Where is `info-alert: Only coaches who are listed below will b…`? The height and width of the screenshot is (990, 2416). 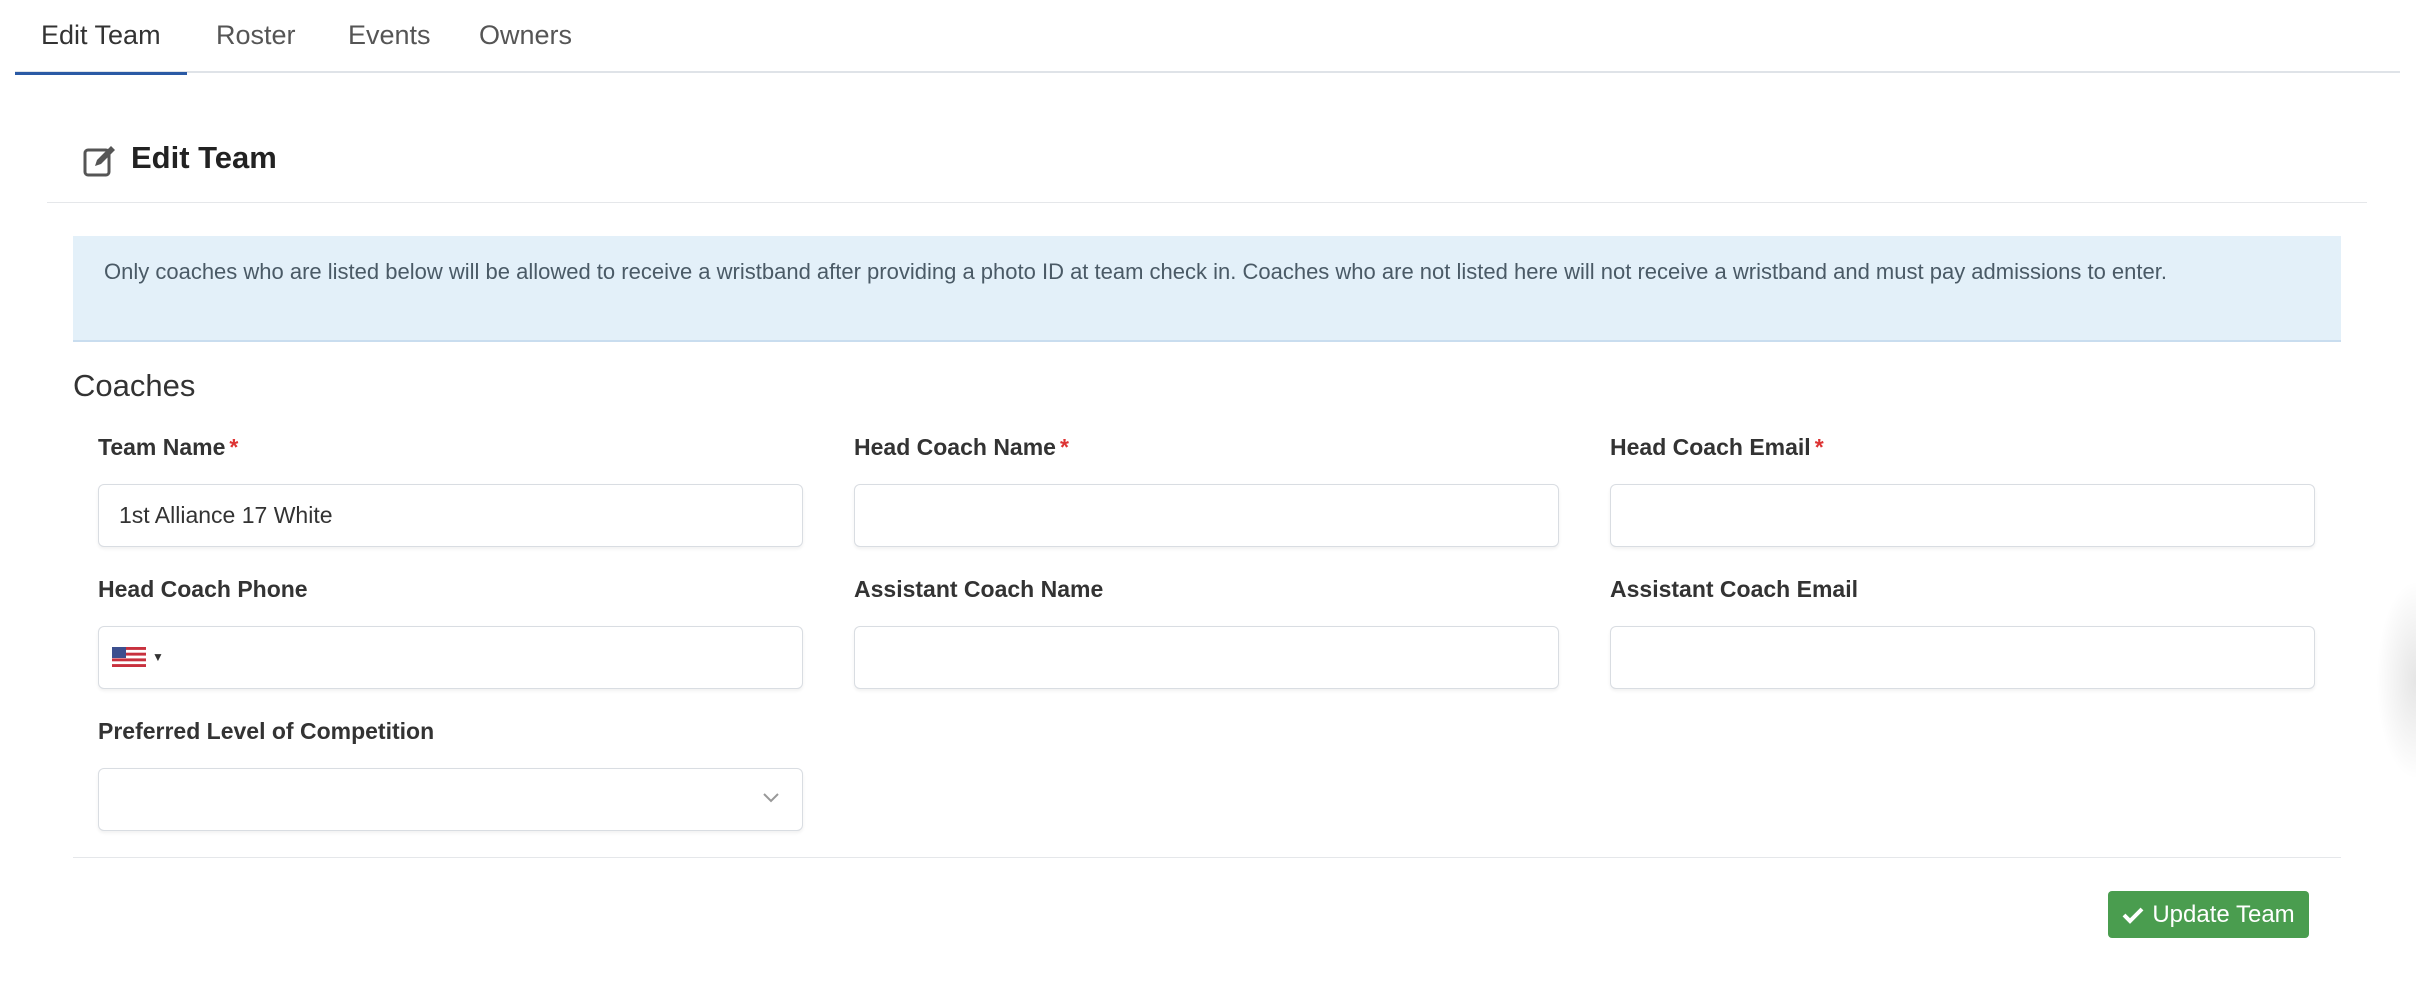 info-alert: Only coaches who are listed below will b… is located at coordinates (1207, 289).